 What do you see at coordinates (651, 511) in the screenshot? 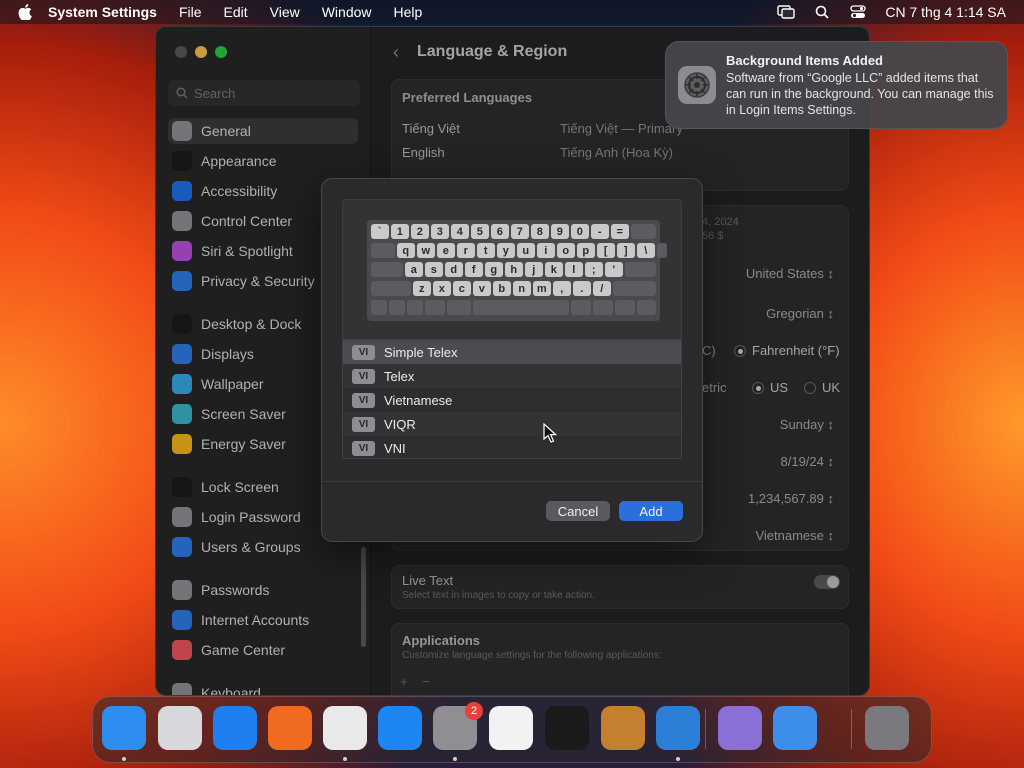
I see `add-button: Add` at bounding box center [651, 511].